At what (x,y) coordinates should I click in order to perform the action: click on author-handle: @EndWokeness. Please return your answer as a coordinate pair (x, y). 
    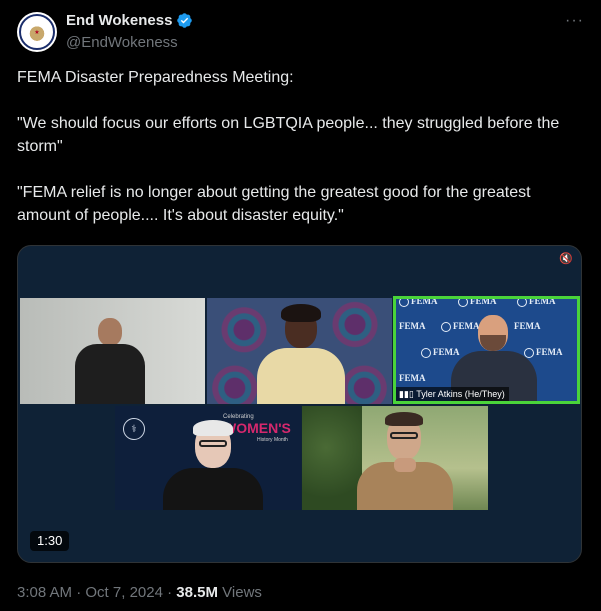
    Looking at the image, I should click on (122, 42).